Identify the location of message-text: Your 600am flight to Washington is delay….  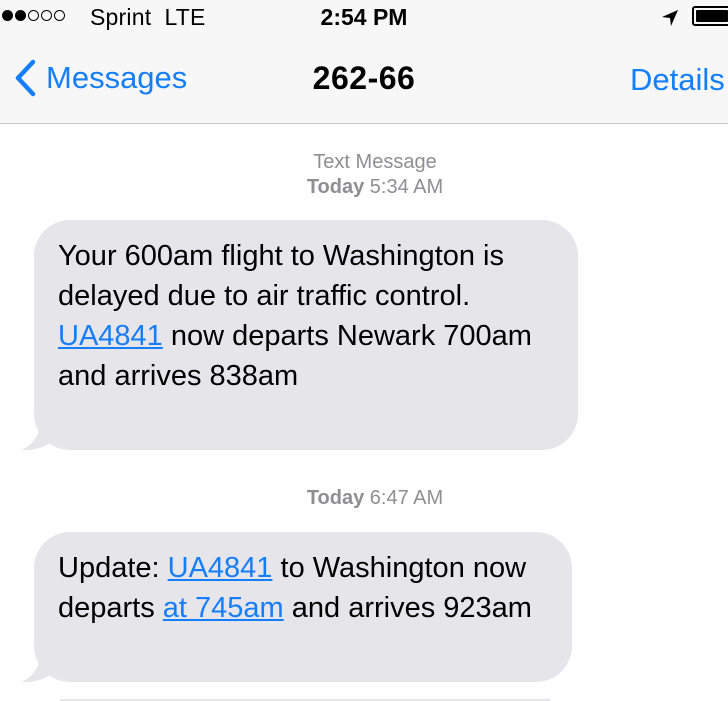
(281, 276).